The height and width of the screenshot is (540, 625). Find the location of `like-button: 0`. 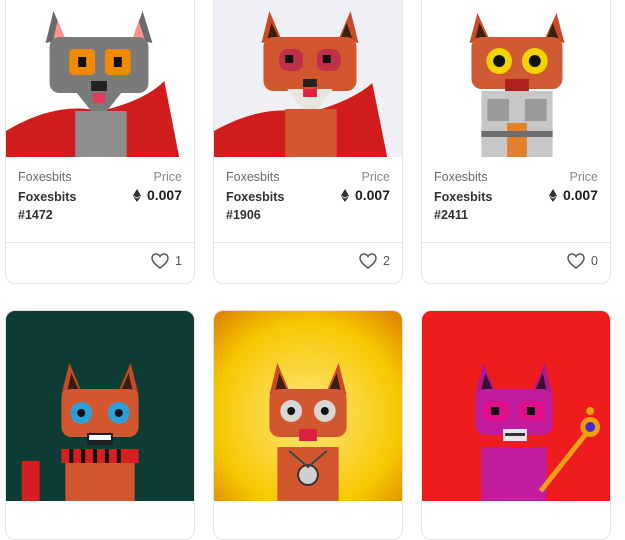

like-button: 0 is located at coordinates (582, 261).